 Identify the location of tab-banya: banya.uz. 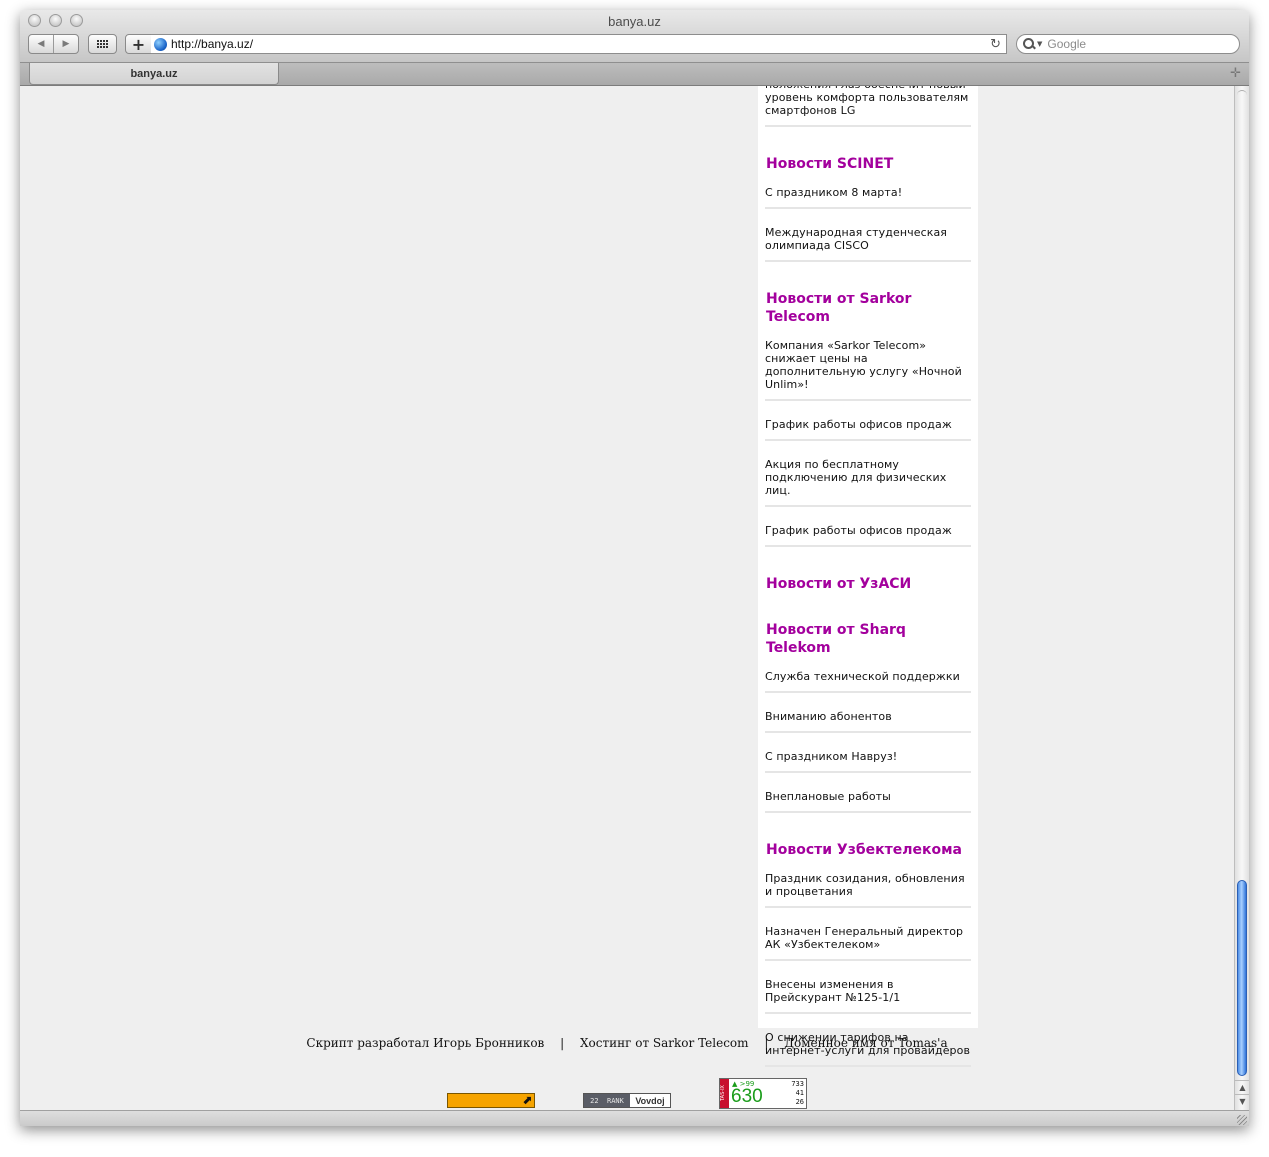
(154, 74).